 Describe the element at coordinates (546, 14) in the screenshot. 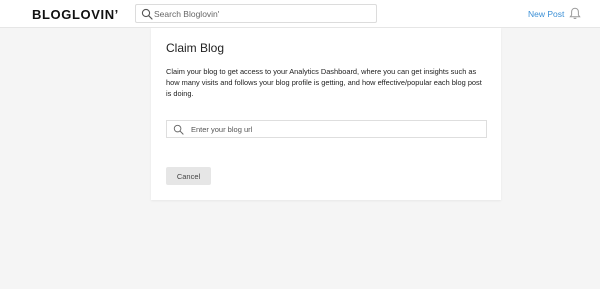

I see `new-post-link: New Post` at that location.